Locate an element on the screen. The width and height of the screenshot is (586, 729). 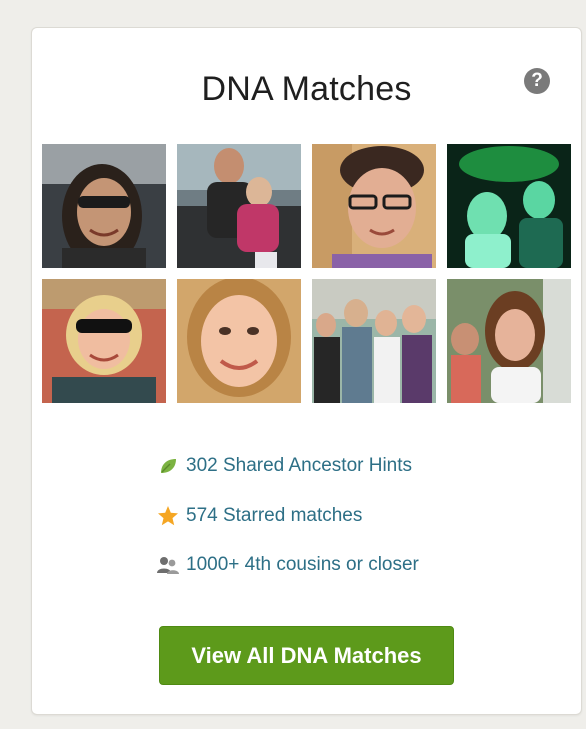
question-circle-icon: ? is located at coordinates (537, 81).